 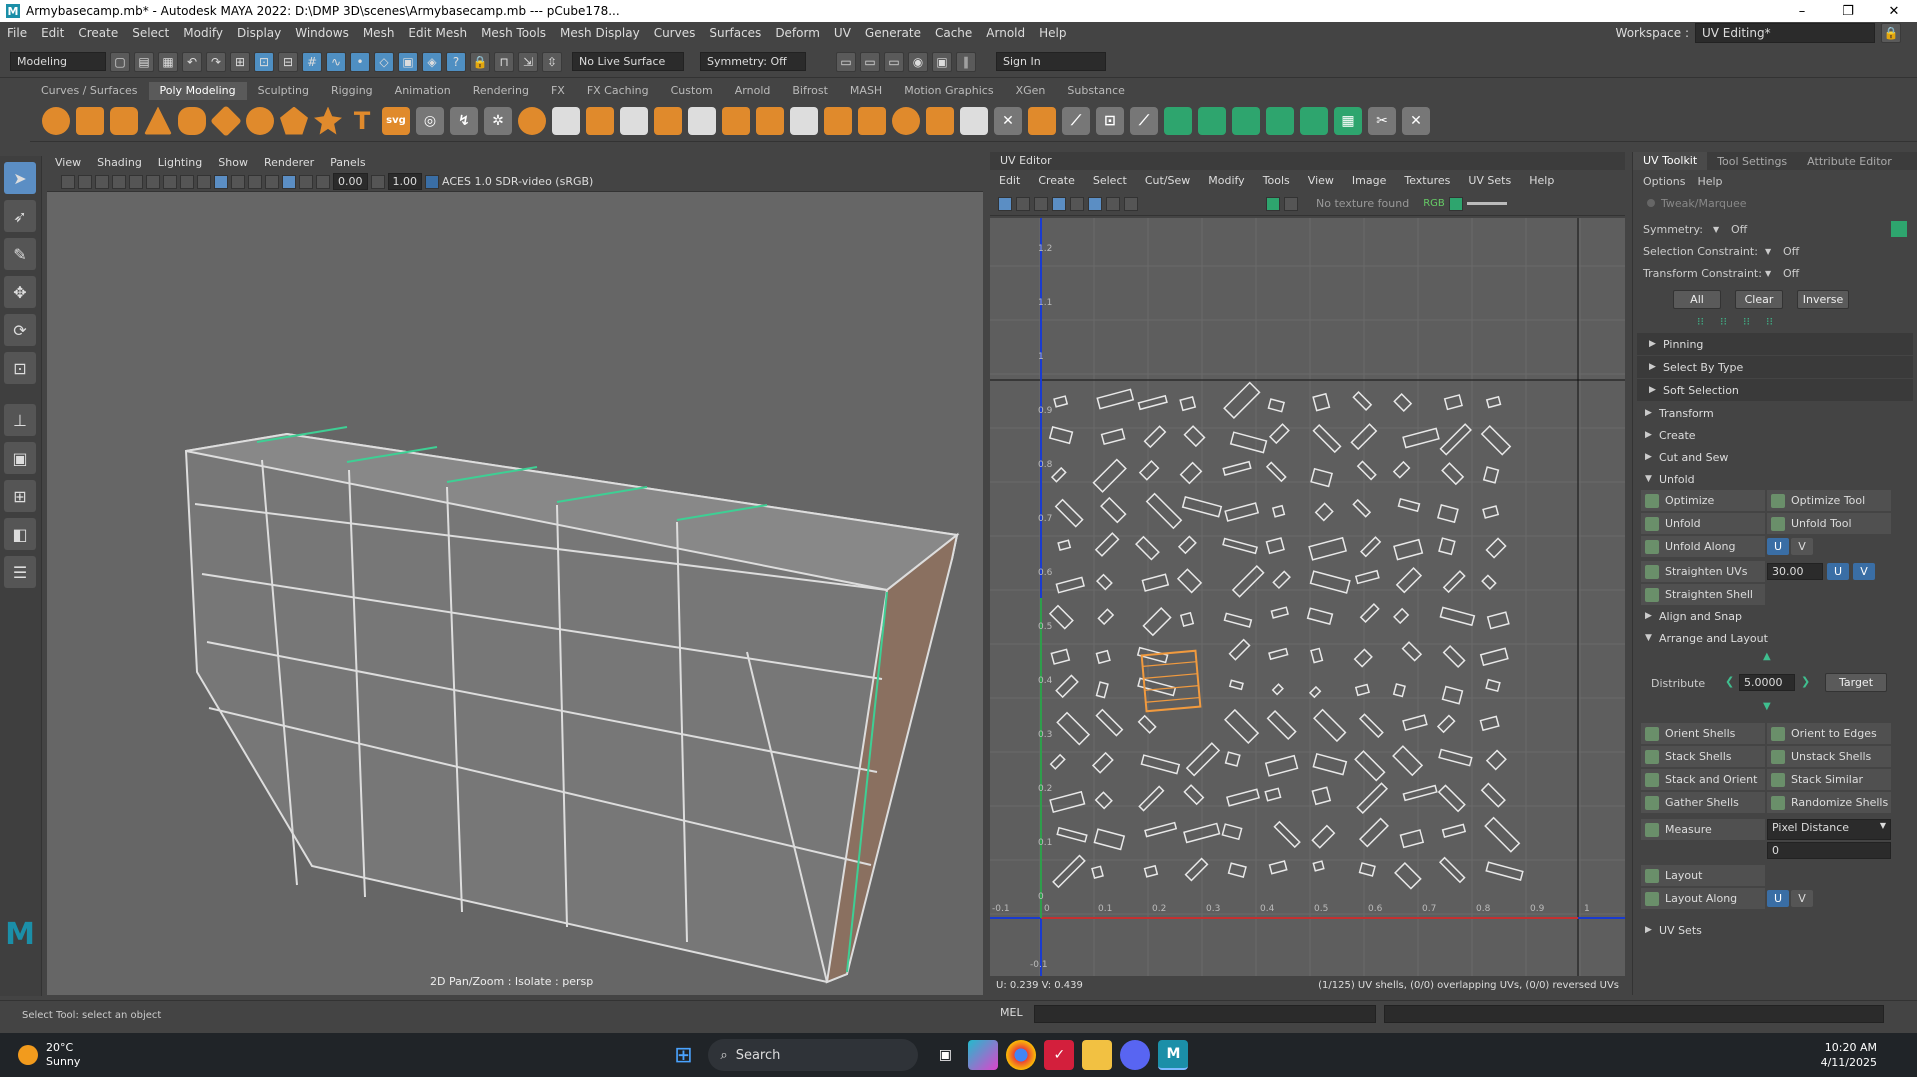 What do you see at coordinates (504, 61) in the screenshot?
I see `magnet-icon: ⊓` at bounding box center [504, 61].